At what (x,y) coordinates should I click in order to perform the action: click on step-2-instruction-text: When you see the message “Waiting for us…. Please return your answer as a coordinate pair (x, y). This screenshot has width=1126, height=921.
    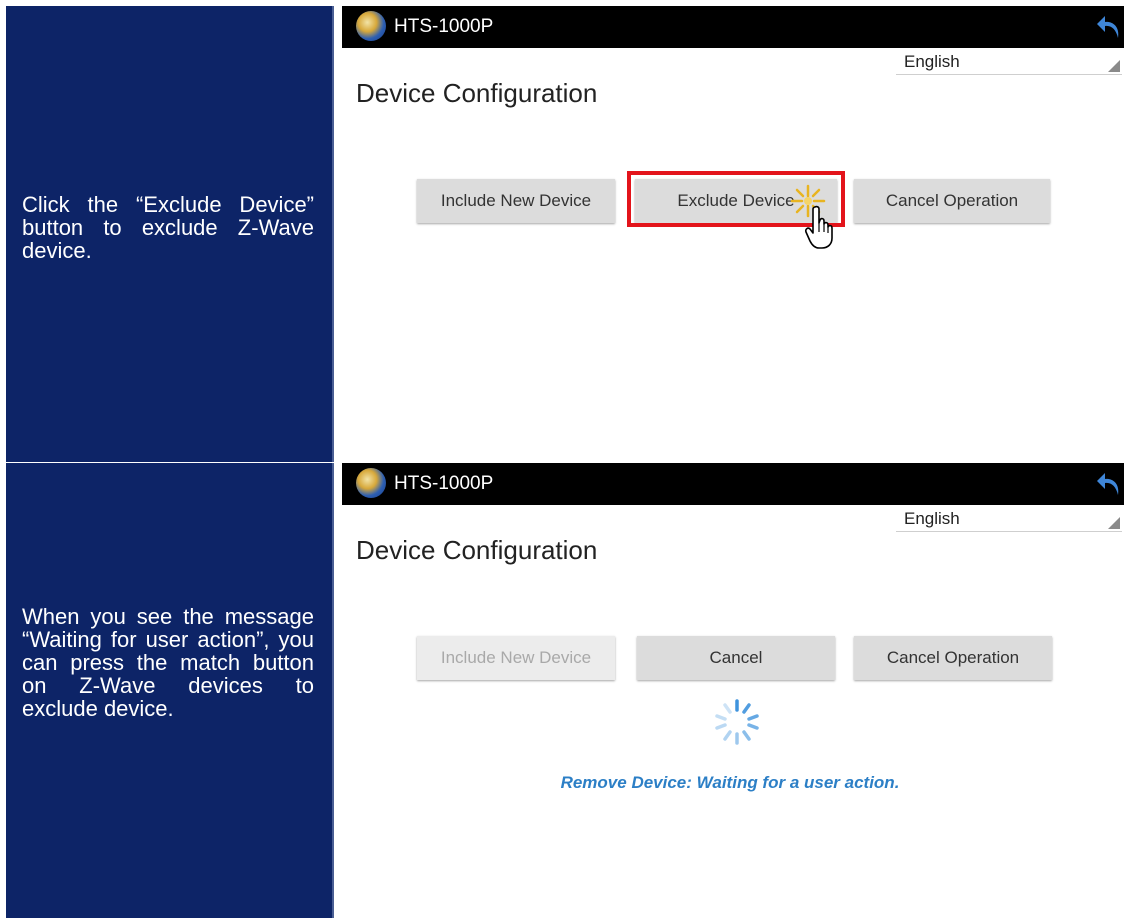
    Looking at the image, I should click on (168, 662).